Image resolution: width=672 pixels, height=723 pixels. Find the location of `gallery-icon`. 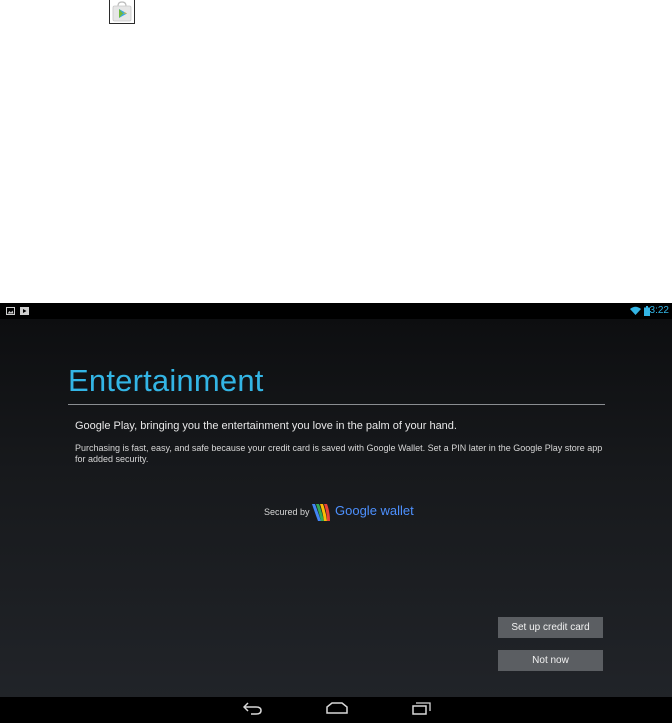

gallery-icon is located at coordinates (10, 311).